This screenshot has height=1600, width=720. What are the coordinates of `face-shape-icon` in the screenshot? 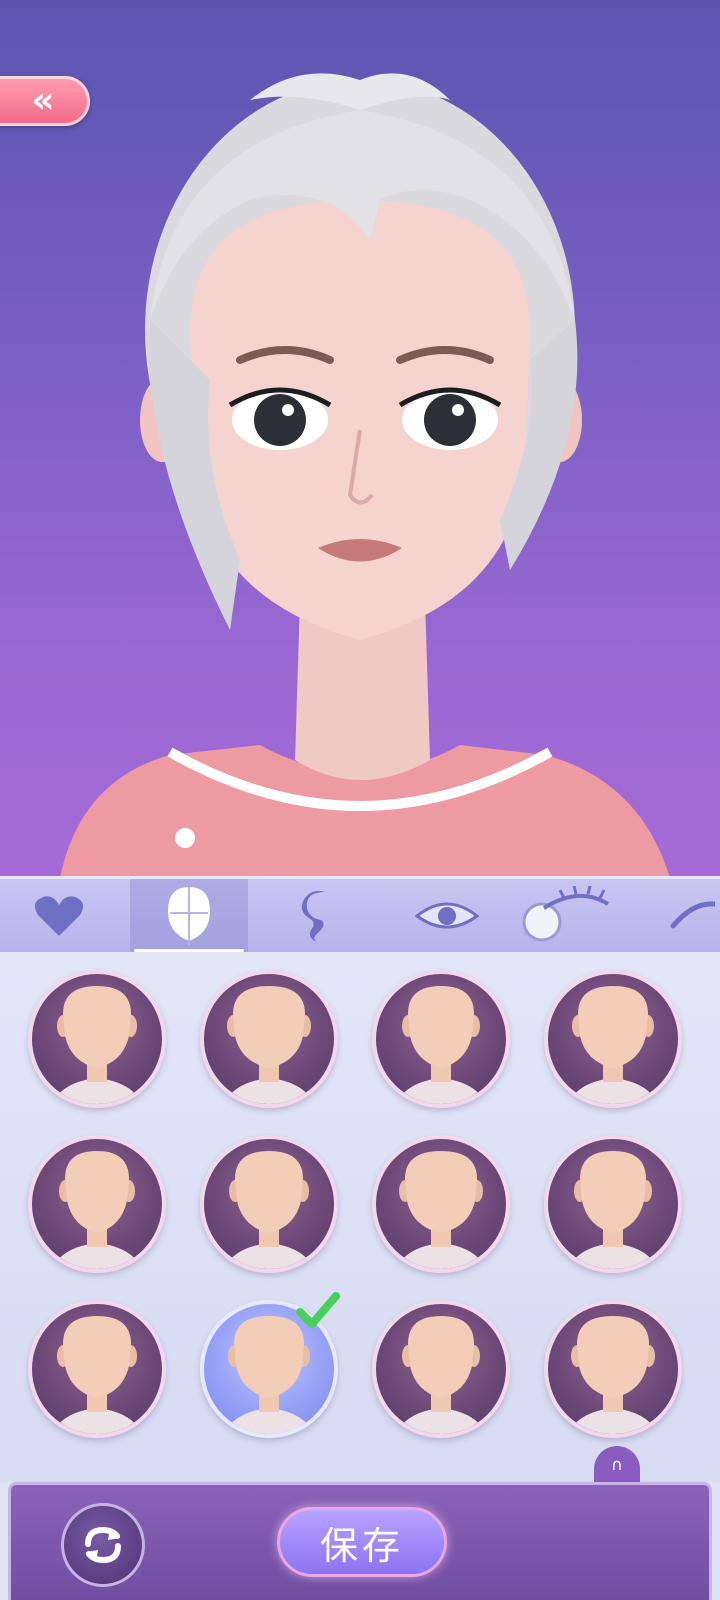 It's located at (189, 915).